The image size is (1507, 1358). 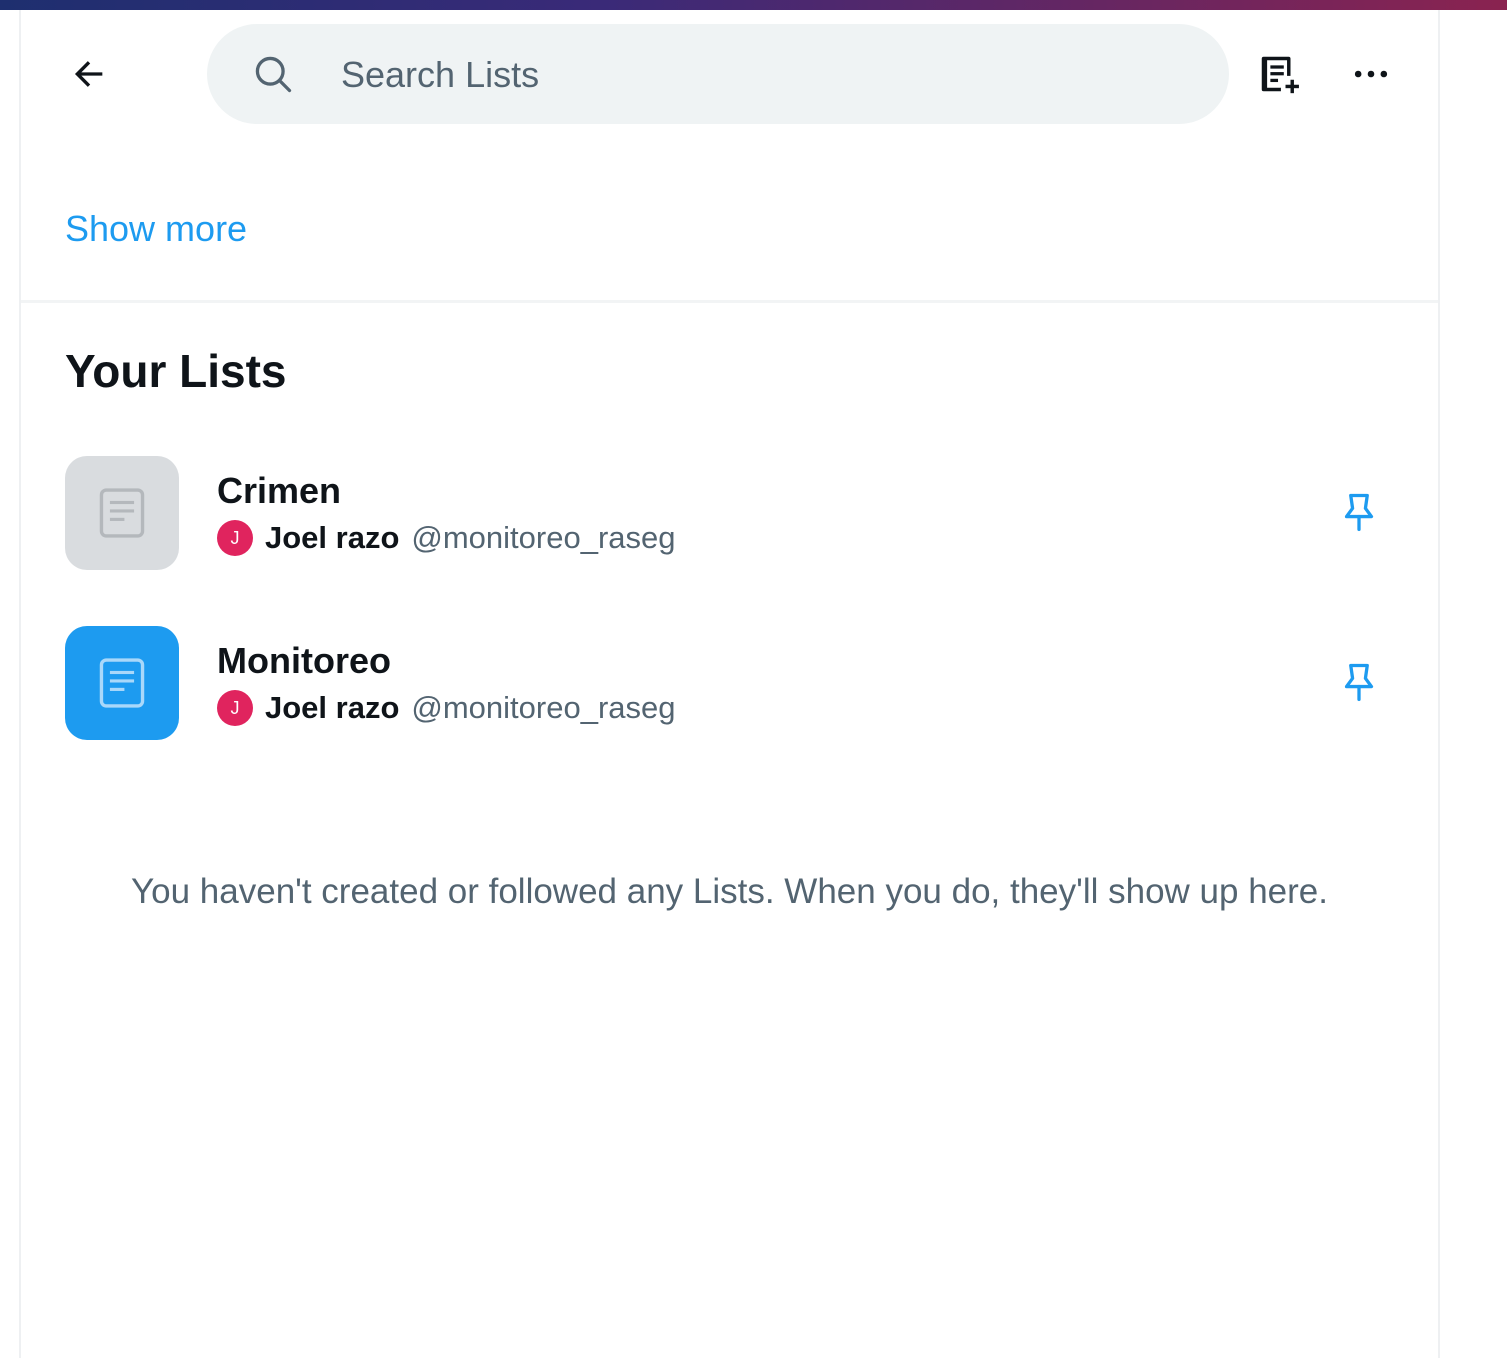 I want to click on list-item-monitoreo: Monitoreo J Joel razo @monitoreo_raseg, so click(x=729, y=680).